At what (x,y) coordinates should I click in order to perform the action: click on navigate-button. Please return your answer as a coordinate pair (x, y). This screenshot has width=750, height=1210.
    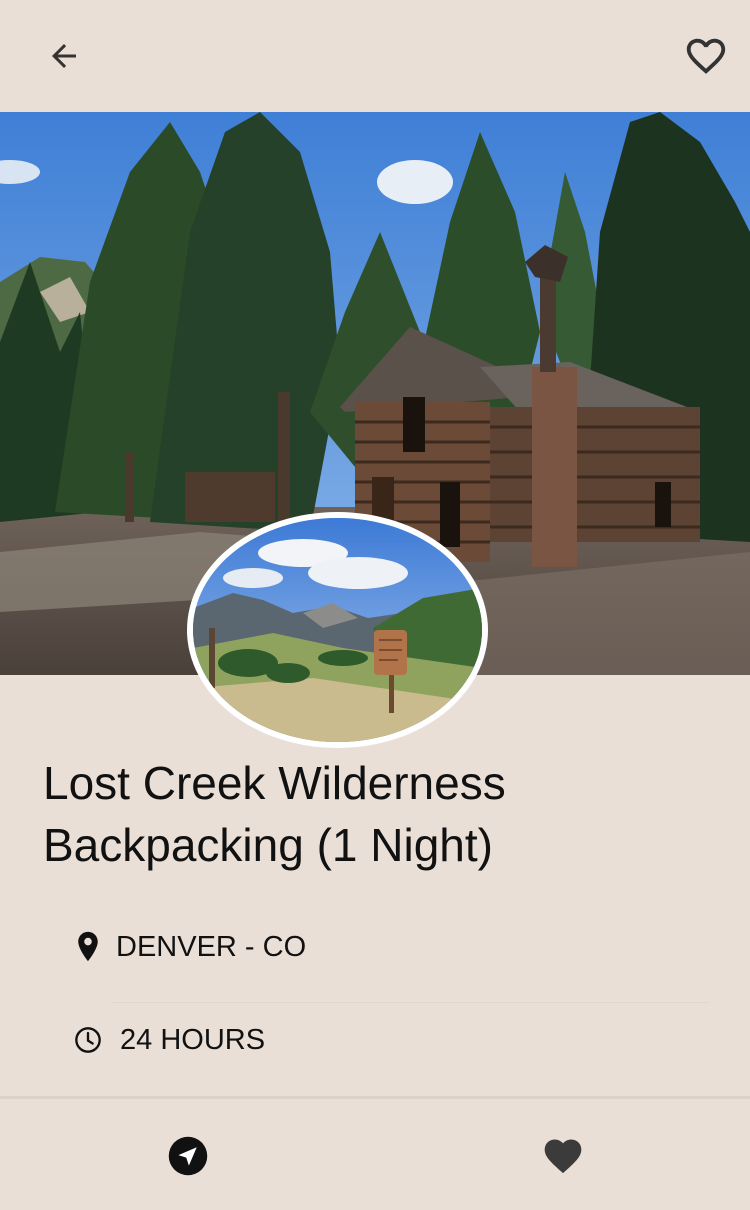
    Looking at the image, I should click on (188, 1156).